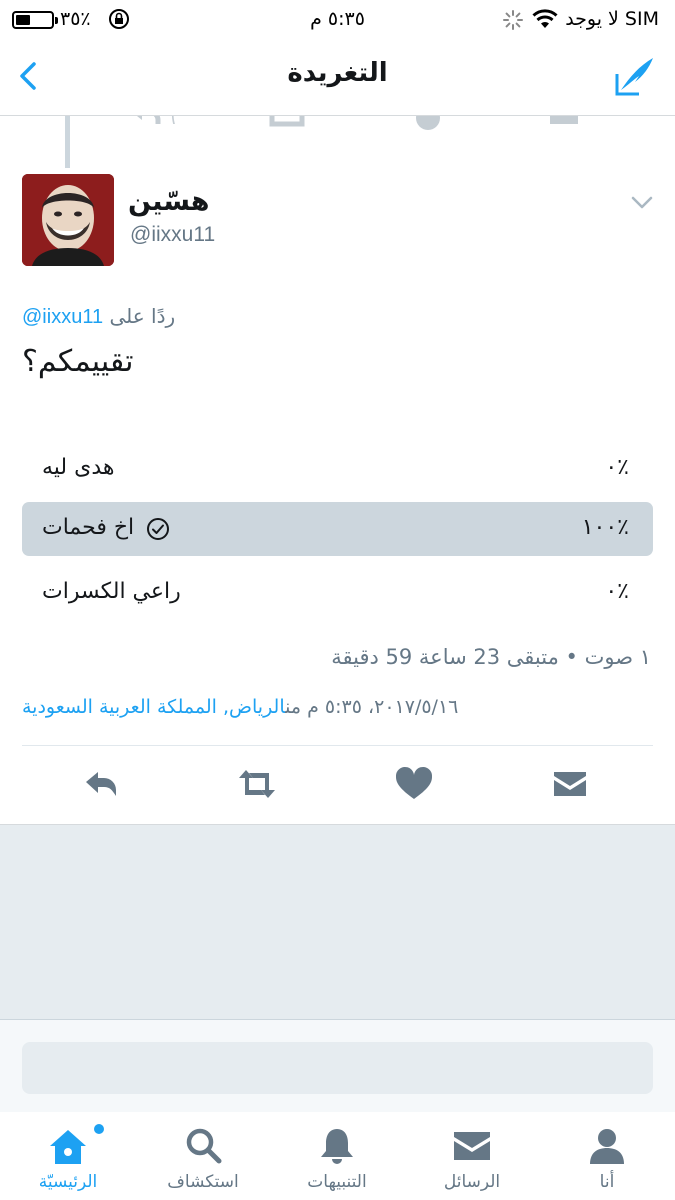  I want to click on tab-label: الرسائل, so click(472, 1182).